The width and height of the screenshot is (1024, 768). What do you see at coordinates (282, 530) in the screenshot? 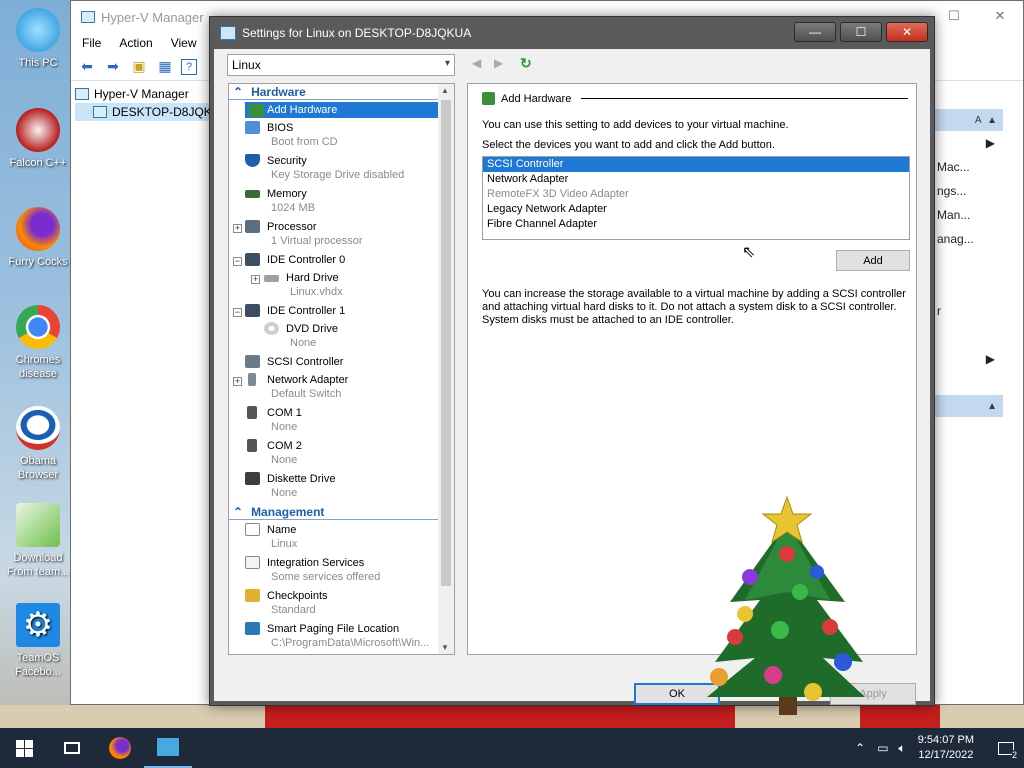
I see `tree-item-label: Name` at bounding box center [282, 530].